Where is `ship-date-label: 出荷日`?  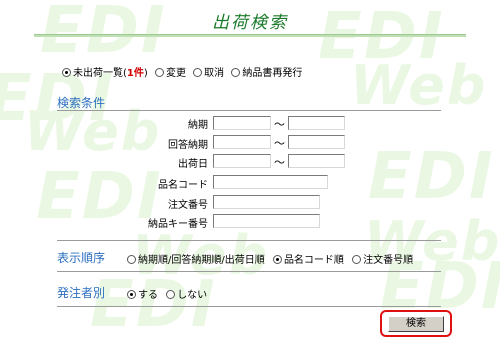
ship-date-label: 出荷日 is located at coordinates (193, 164).